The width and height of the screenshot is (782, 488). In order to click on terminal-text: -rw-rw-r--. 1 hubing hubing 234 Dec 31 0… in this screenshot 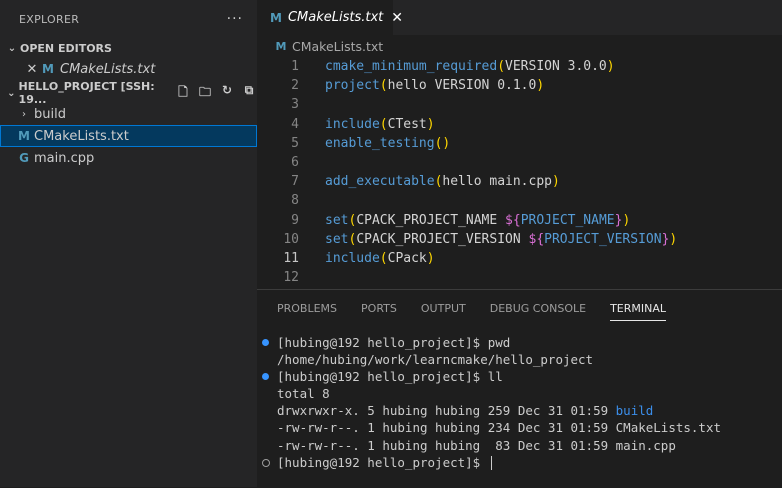, I will do `click(499, 428)`.